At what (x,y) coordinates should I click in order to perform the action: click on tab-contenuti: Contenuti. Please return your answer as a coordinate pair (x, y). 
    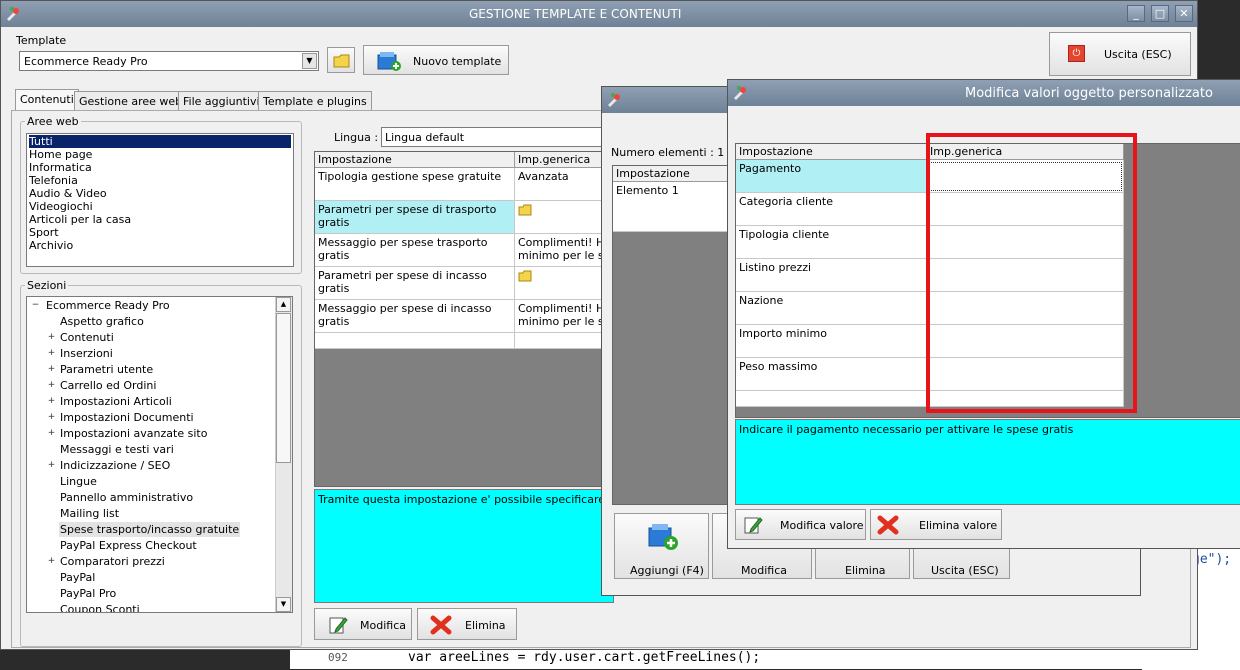
    Looking at the image, I should click on (47, 100).